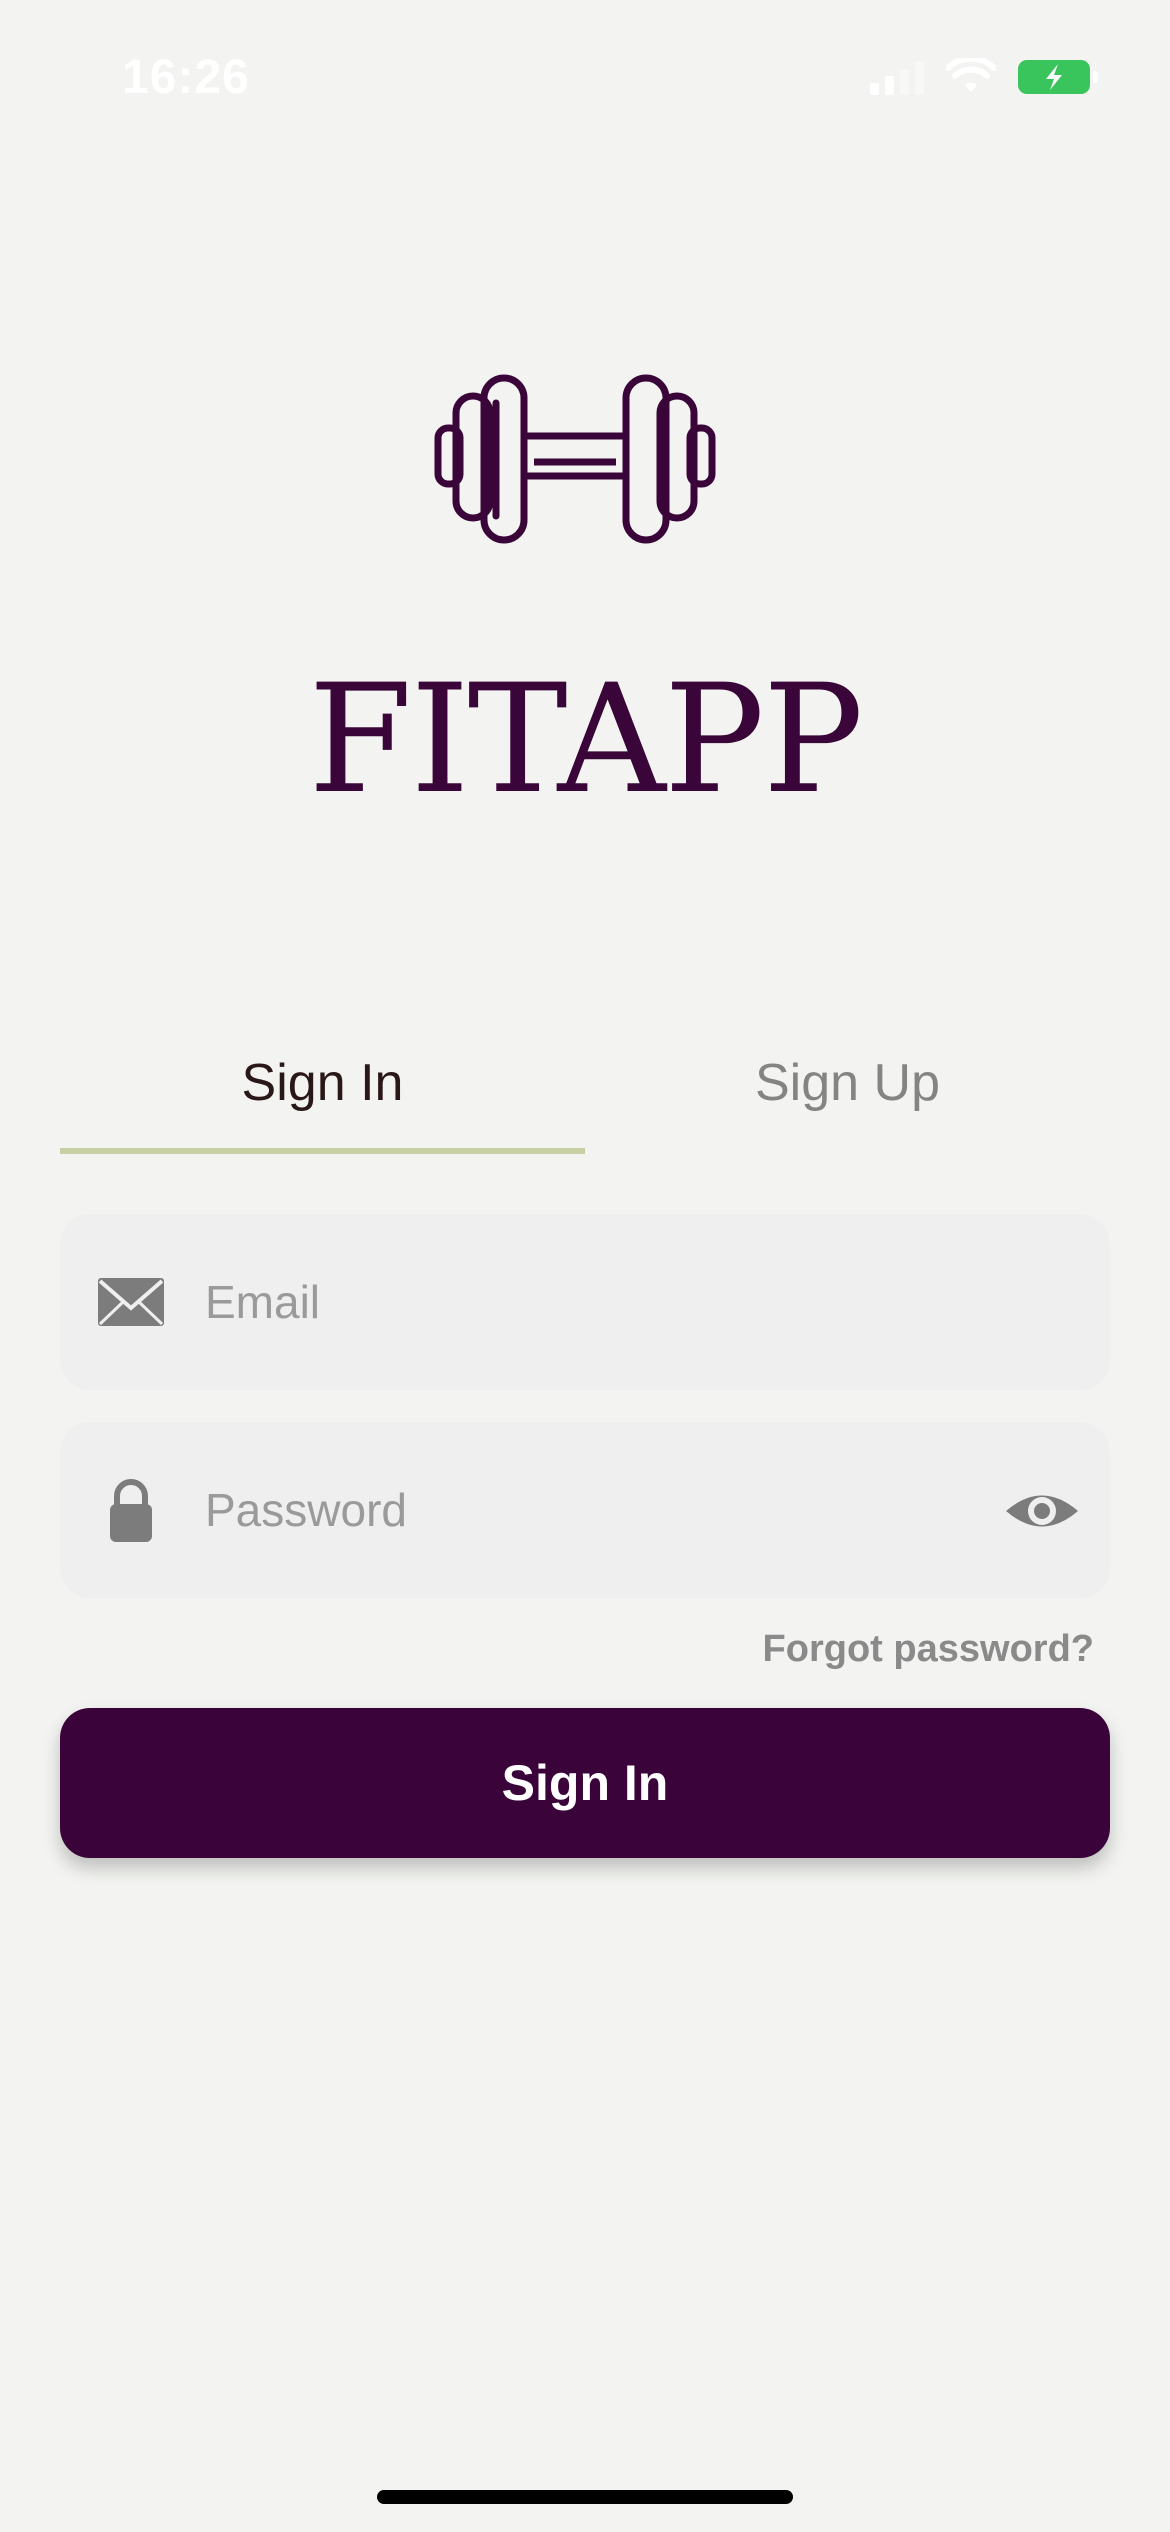  What do you see at coordinates (585, 2497) in the screenshot?
I see `home-indicator` at bounding box center [585, 2497].